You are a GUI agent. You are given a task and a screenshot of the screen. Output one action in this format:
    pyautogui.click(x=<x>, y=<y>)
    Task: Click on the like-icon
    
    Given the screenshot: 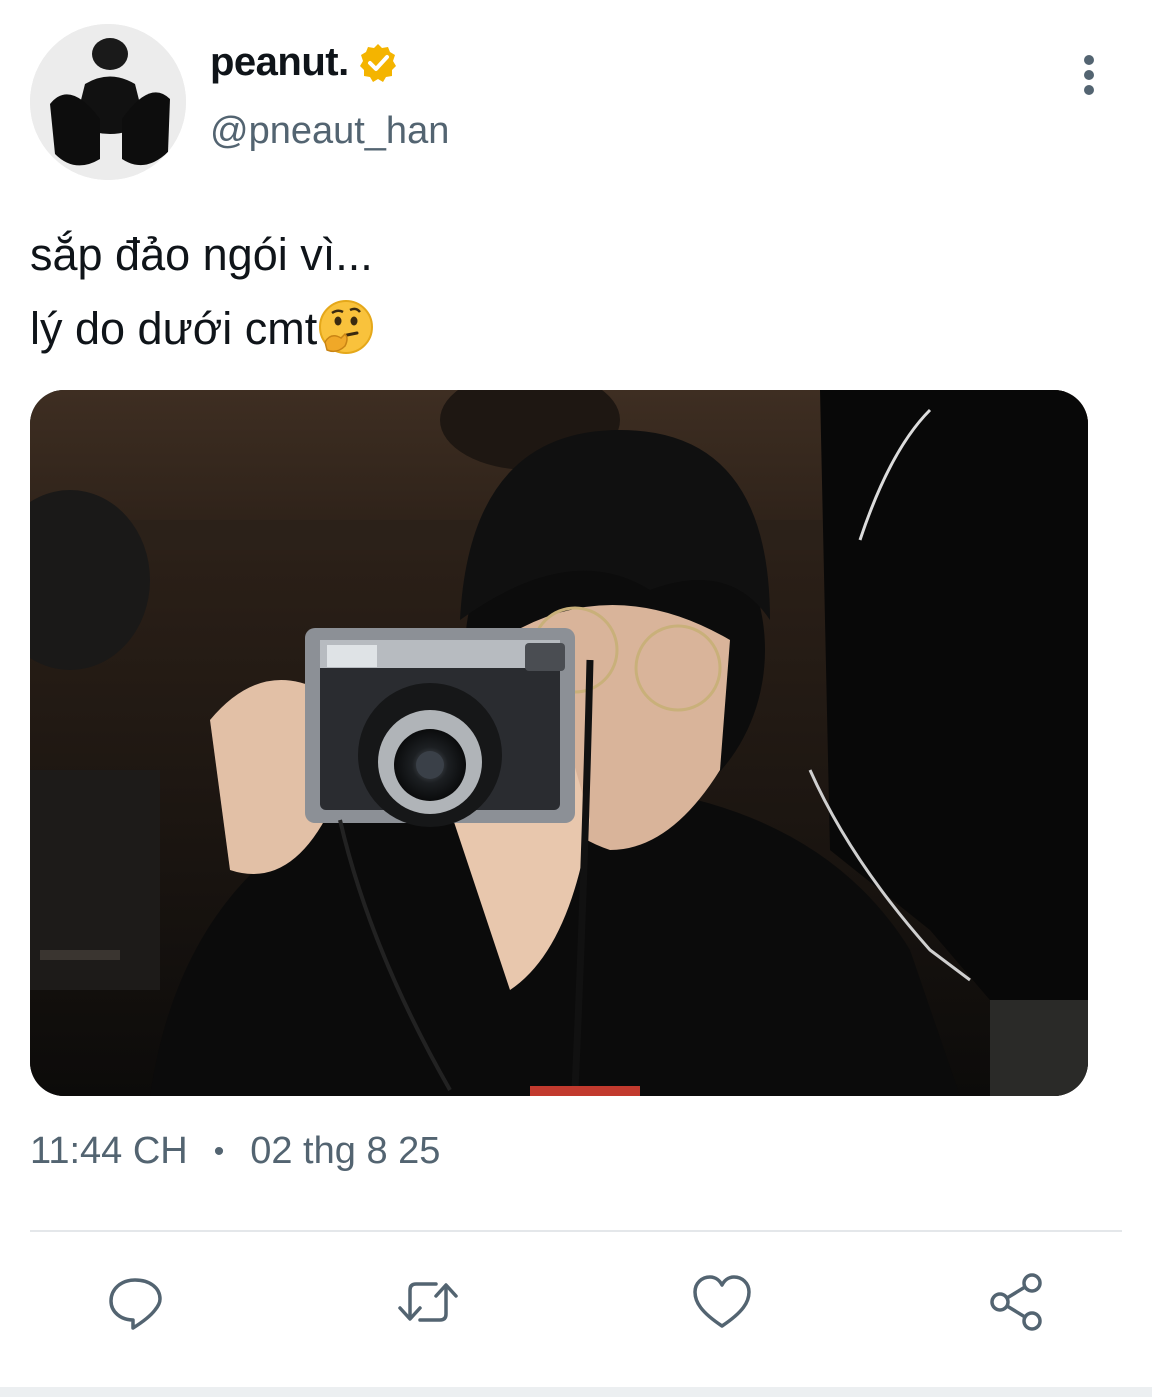 What is the action you would take?
    pyautogui.click(x=722, y=1301)
    